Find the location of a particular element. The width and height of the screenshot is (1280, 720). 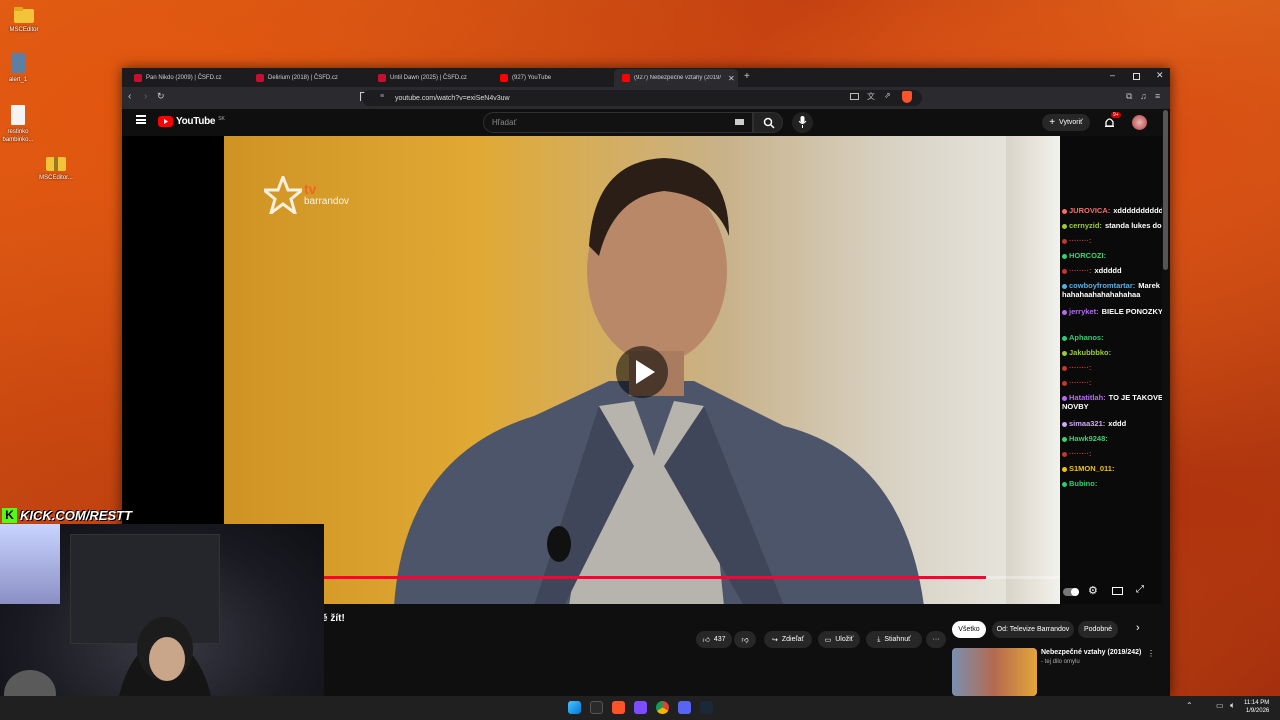

notification-badge: 9+ is located at coordinates (1116, 115).